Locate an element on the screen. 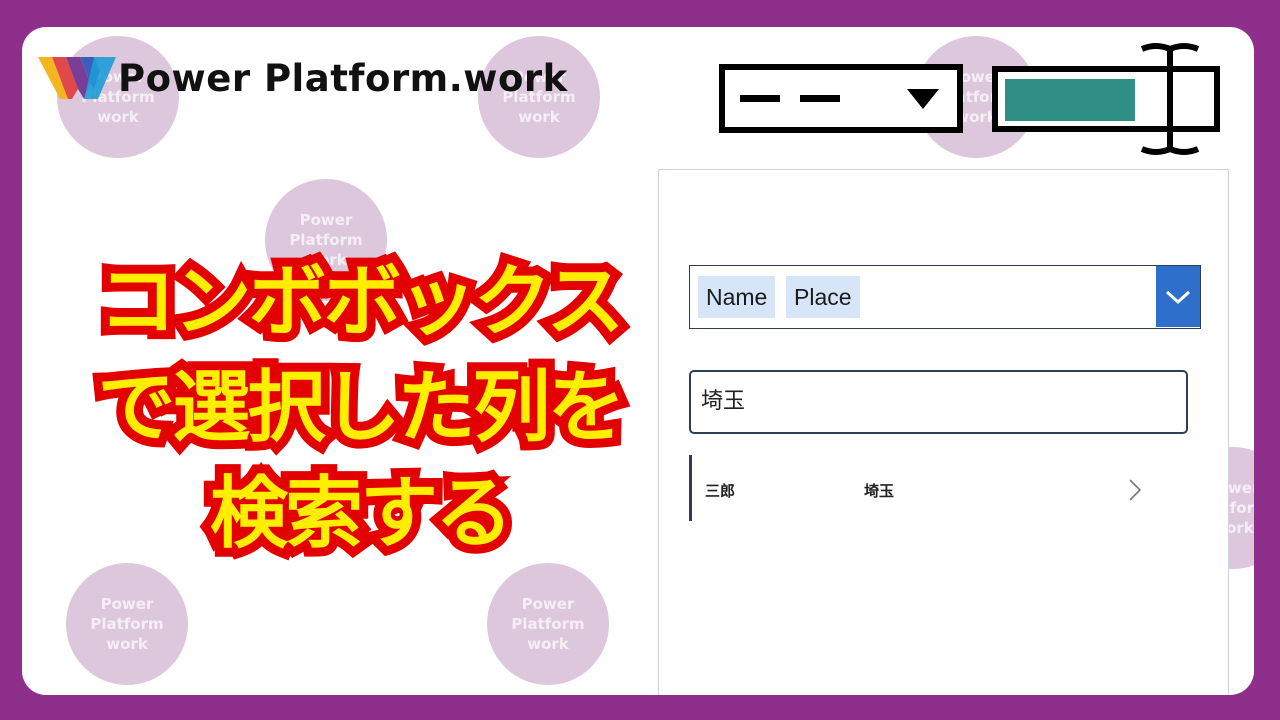 The width and height of the screenshot is (1280, 720). combobox-expand-button is located at coordinates (1178, 296).